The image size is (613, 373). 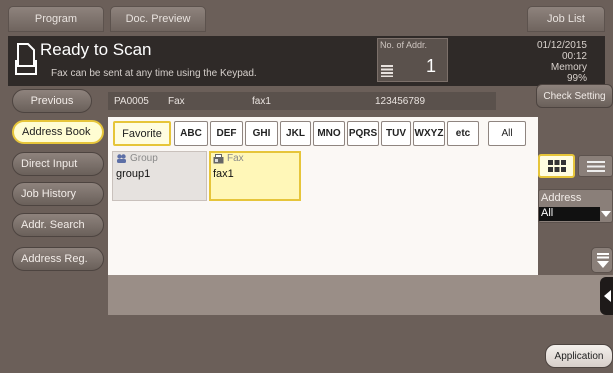 What do you see at coordinates (507, 133) in the screenshot?
I see `tab-all: All` at bounding box center [507, 133].